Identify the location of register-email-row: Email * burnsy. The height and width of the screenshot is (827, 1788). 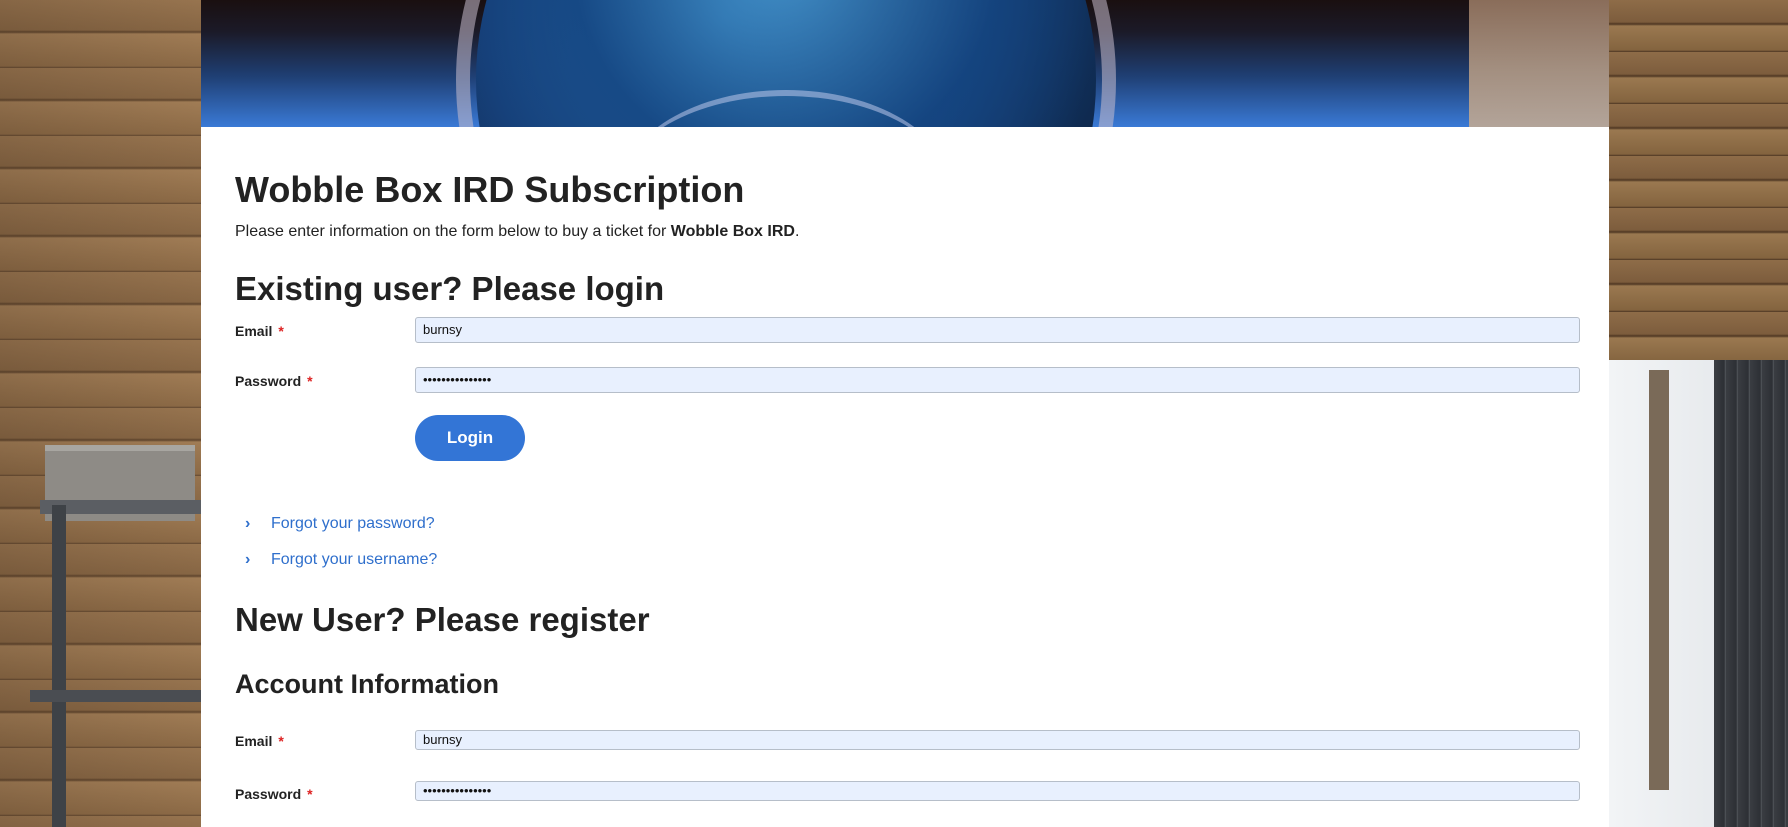
(907, 744).